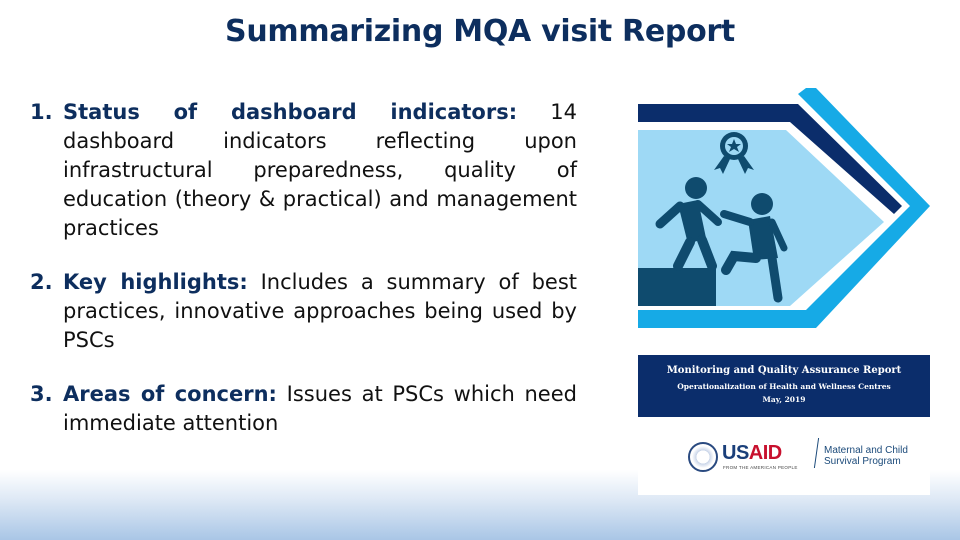 Image resolution: width=960 pixels, height=540 pixels. I want to click on item-number: 1., so click(41, 112).